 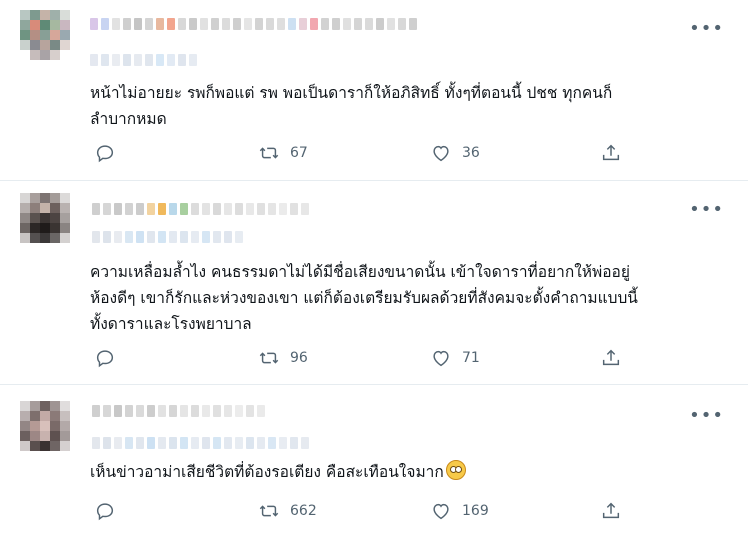 I want to click on retweet-count: 96, so click(x=299, y=358).